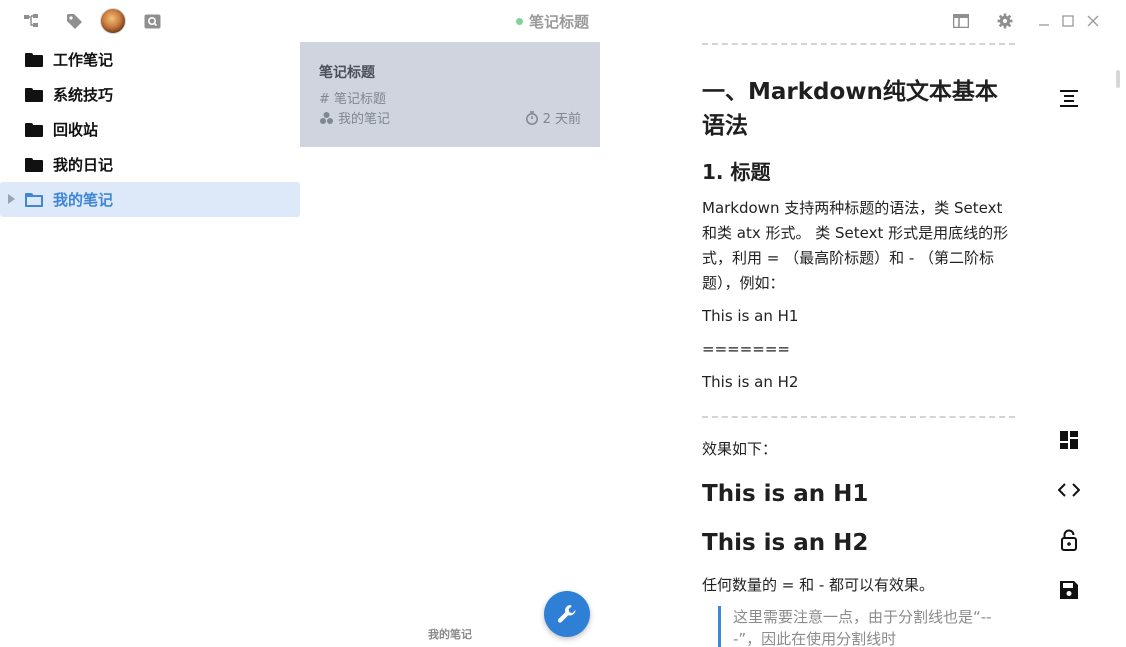  Describe the element at coordinates (34, 199) in the screenshot. I see `folder-open-icon` at that location.